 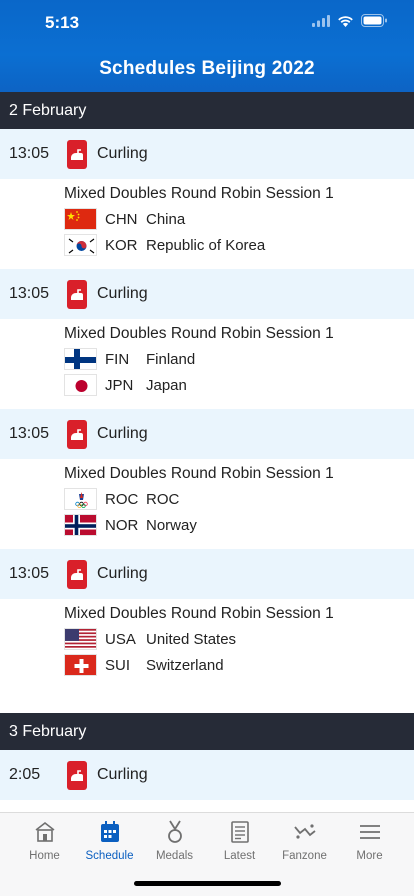 What do you see at coordinates (239, 856) in the screenshot?
I see `tab-label: Latest` at bounding box center [239, 856].